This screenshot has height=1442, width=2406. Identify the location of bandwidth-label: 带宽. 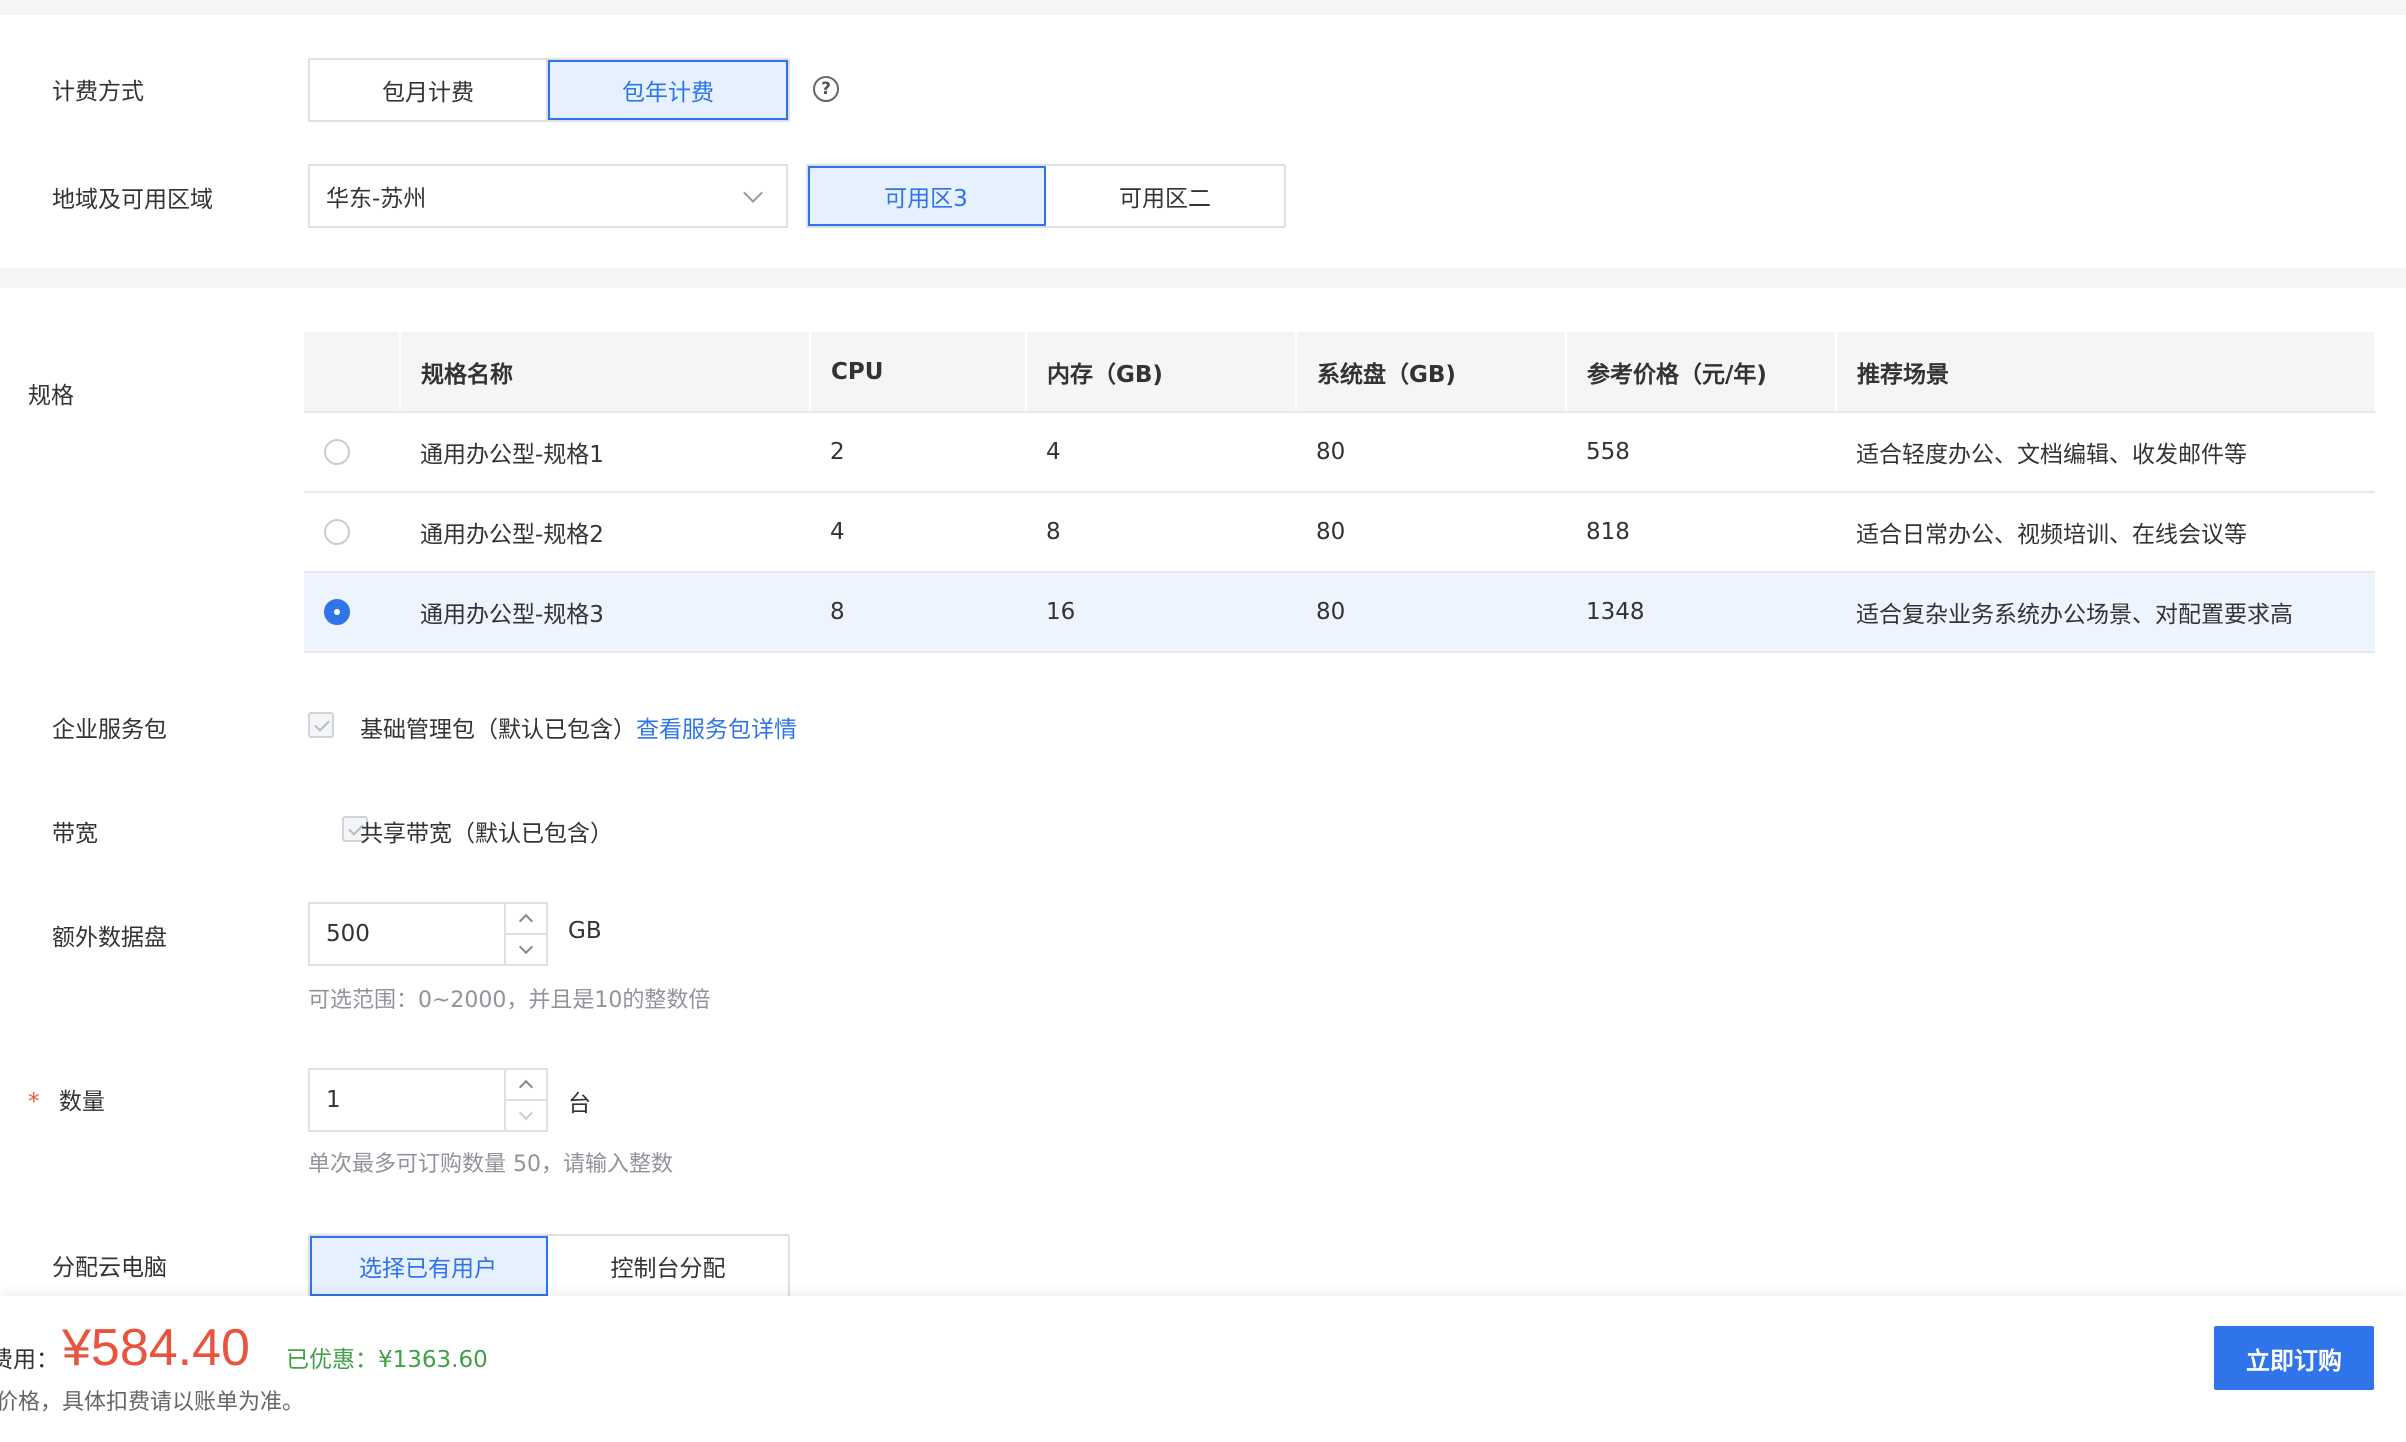
(75, 834).